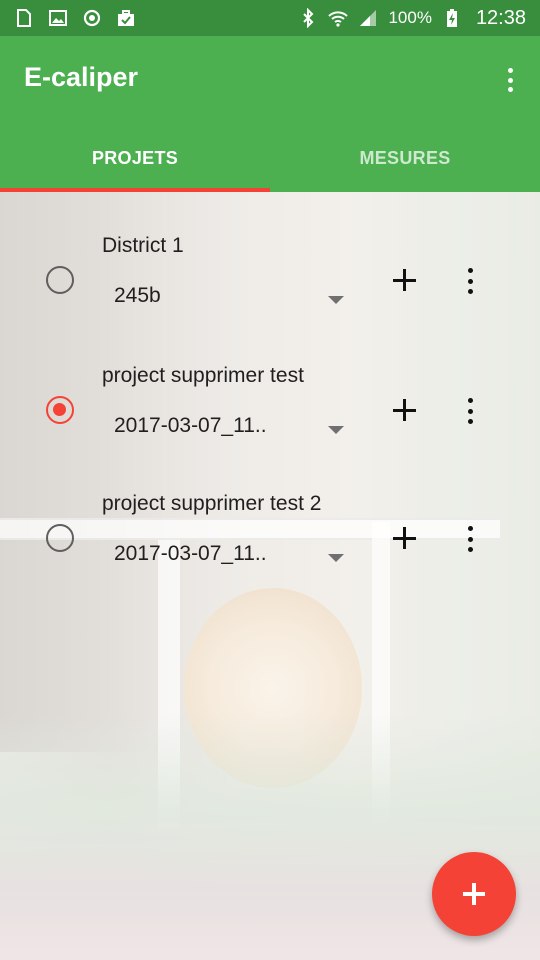 Image resolution: width=540 pixels, height=960 pixels. Describe the element at coordinates (270, 80) in the screenshot. I see `app-bar: E-caliper` at that location.